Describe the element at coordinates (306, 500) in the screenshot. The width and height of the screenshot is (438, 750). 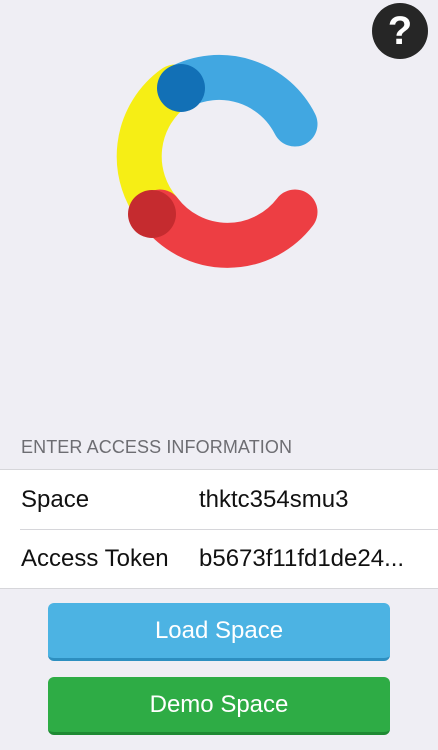
I see `space-field: thktc354smu3` at that location.